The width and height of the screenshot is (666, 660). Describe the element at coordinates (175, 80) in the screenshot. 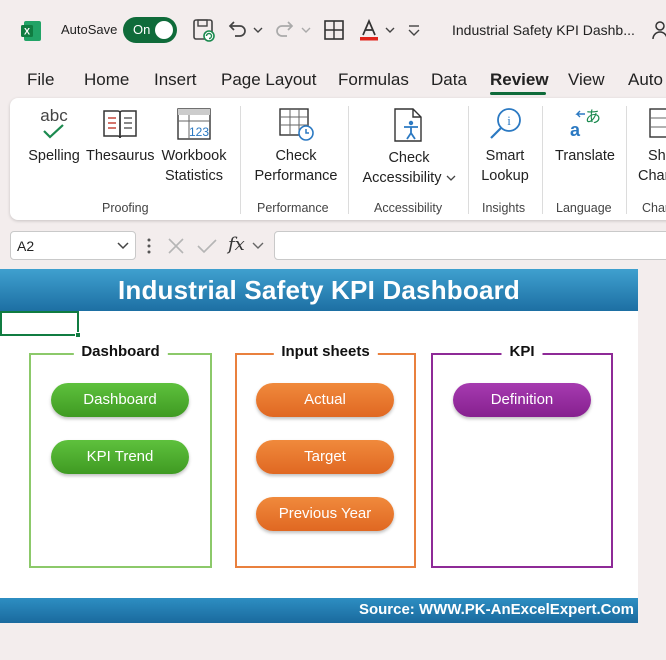

I see `tab-insert: Insert` at that location.